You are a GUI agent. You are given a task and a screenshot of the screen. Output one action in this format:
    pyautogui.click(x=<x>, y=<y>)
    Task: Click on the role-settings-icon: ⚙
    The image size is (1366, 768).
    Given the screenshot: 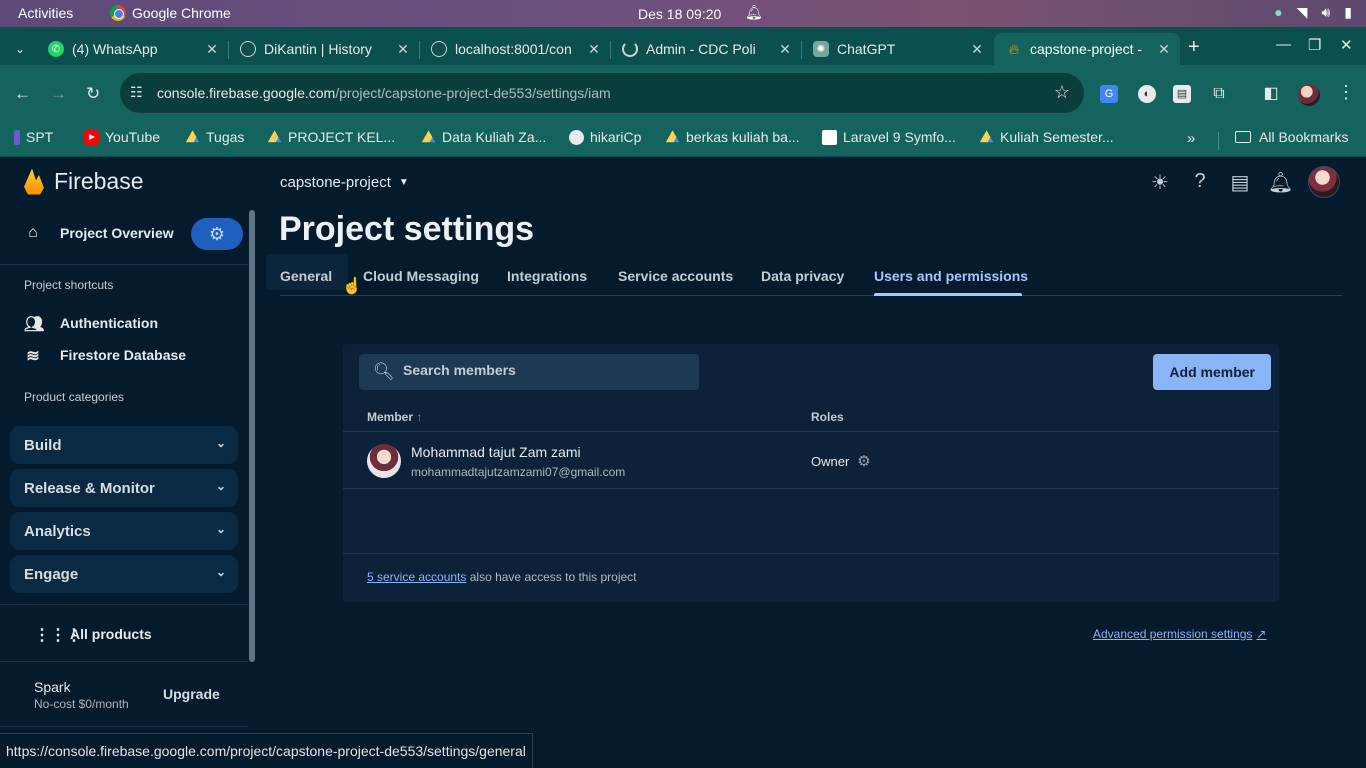 What is the action you would take?
    pyautogui.click(x=863, y=461)
    